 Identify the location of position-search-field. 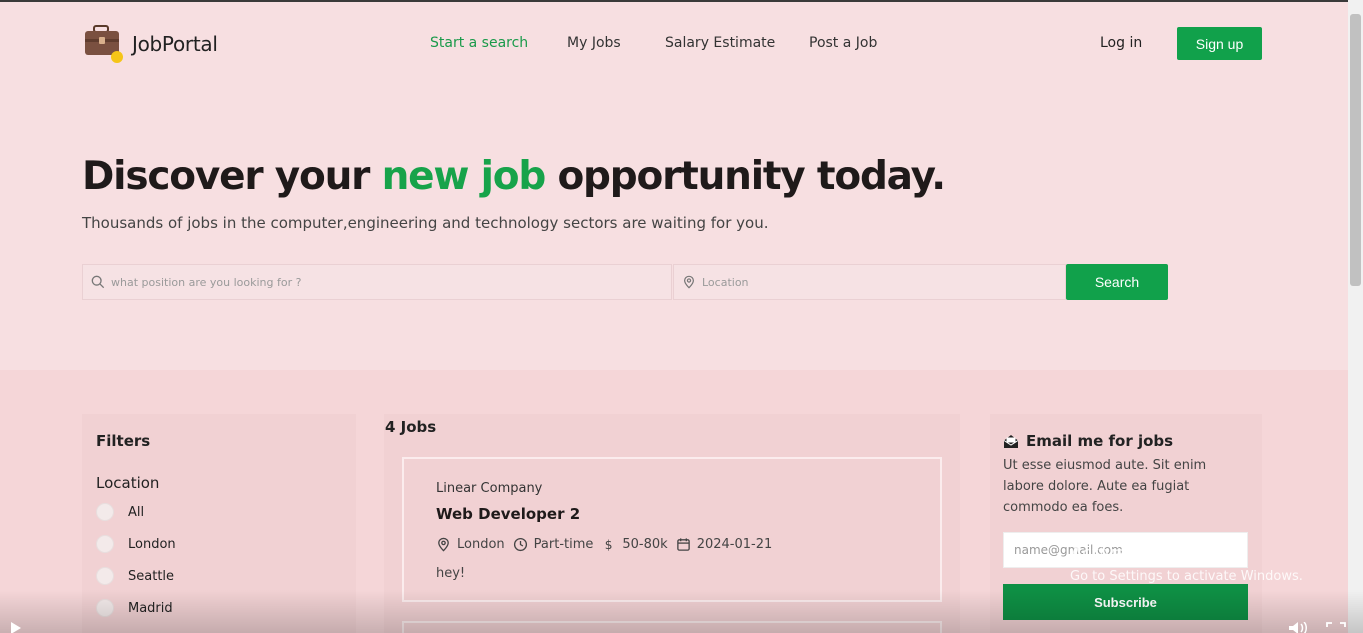
(377, 282).